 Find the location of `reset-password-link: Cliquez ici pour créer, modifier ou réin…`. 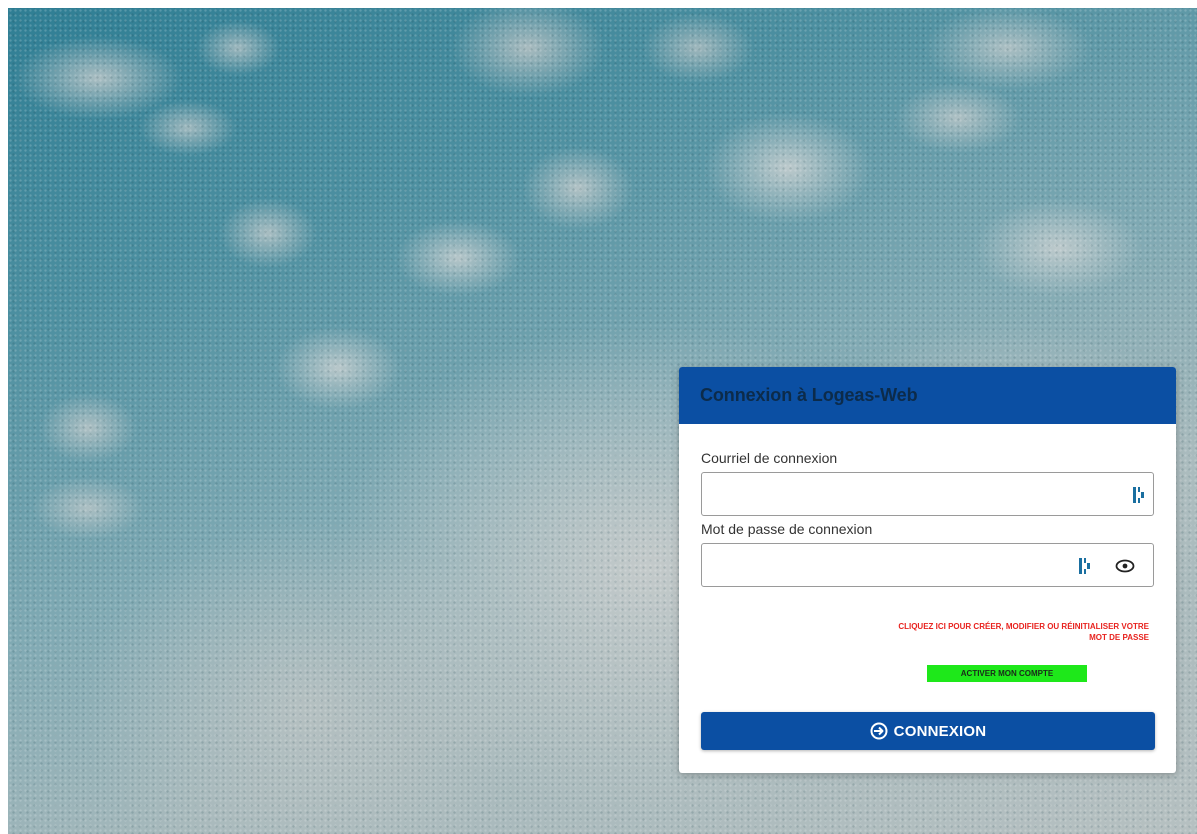

reset-password-link: Cliquez ici pour créer, modifier ou réin… is located at coordinates (1014, 632).